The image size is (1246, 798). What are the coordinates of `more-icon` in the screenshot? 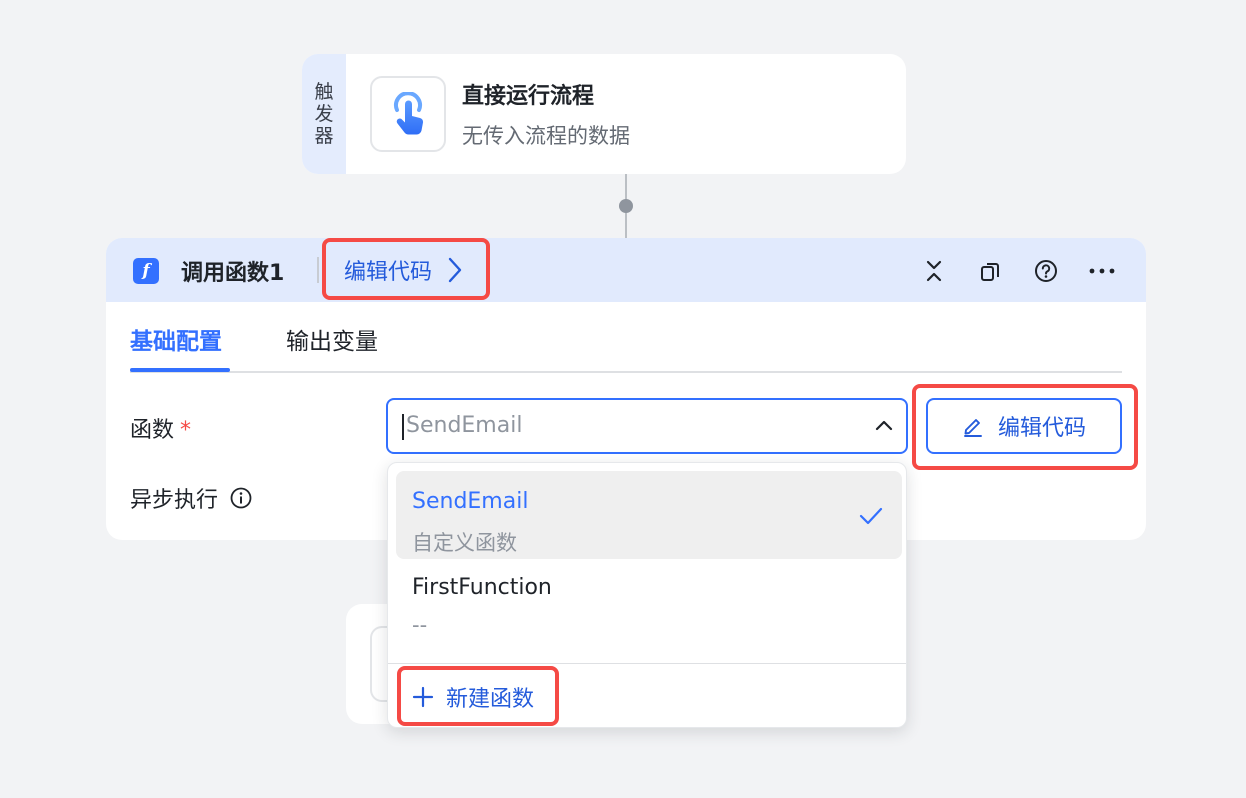 It's located at (1102, 271).